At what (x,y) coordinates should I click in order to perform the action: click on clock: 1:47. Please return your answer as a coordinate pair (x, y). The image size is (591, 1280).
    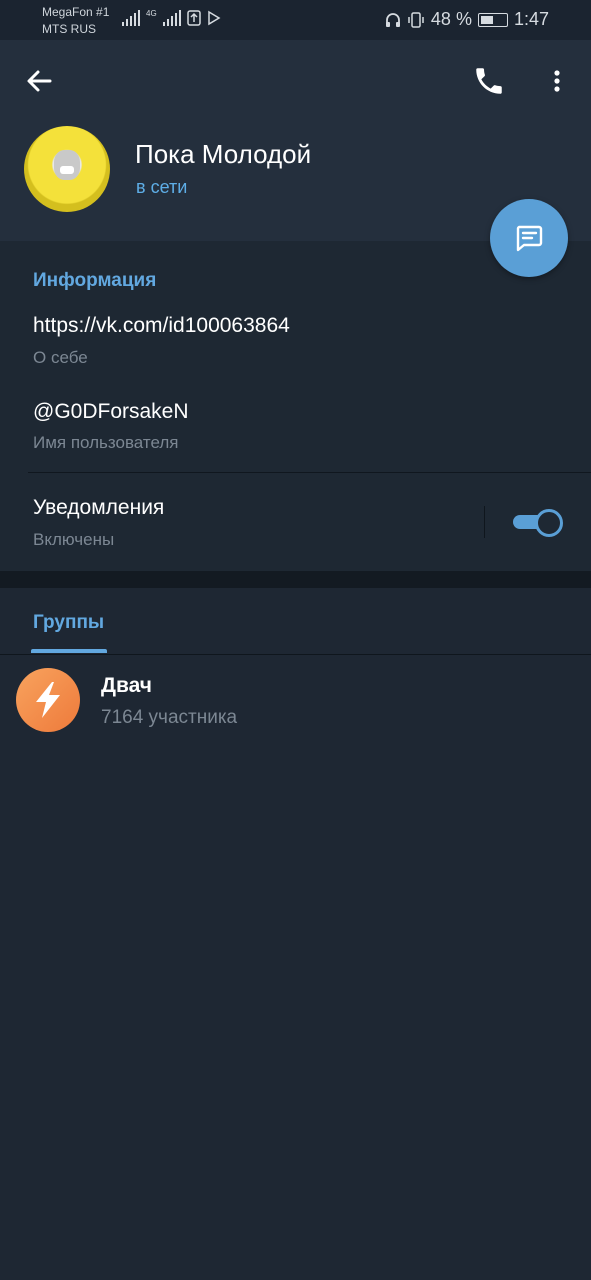
    Looking at the image, I should click on (531, 19).